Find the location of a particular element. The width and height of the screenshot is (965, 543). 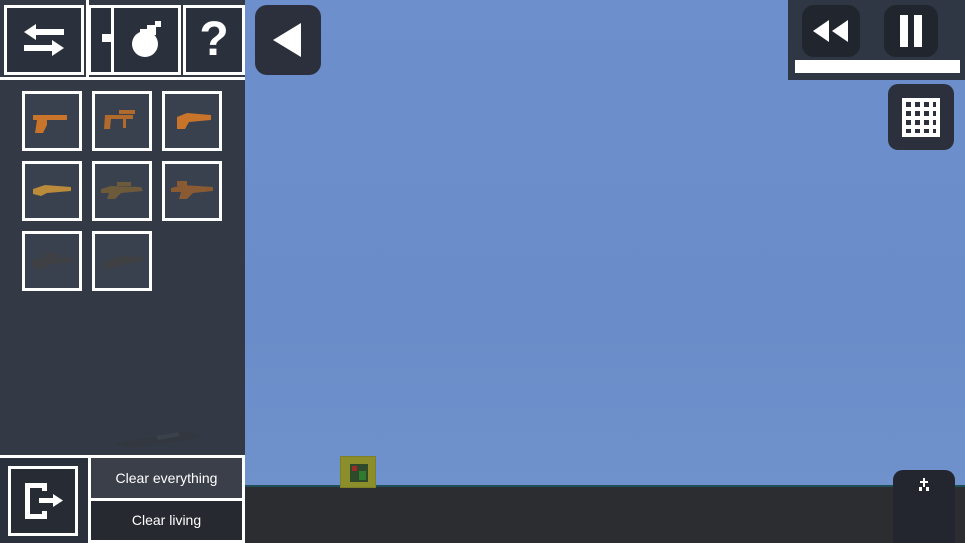

tool-button-help: ? is located at coordinates (214, 40).